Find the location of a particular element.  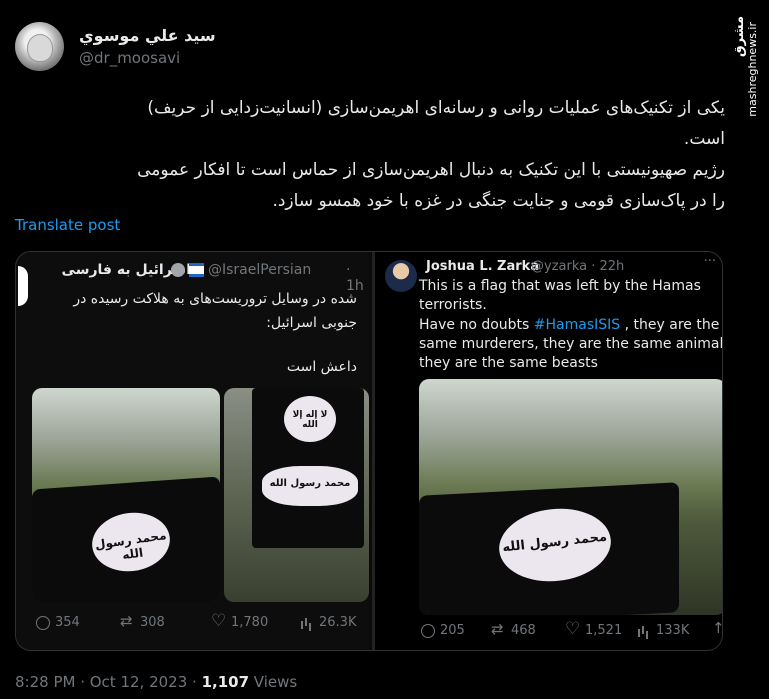

right-likes-count: 1,521 is located at coordinates (604, 630).